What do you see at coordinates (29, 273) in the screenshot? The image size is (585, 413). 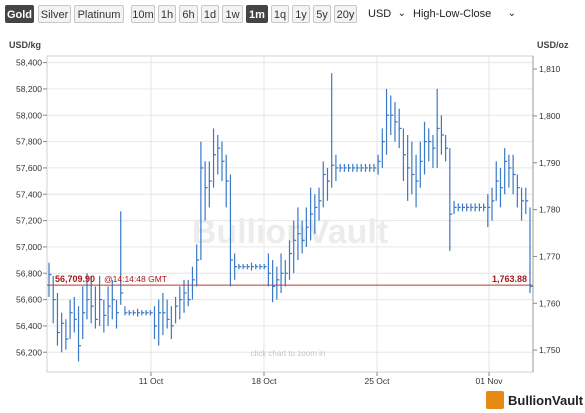 I see `left-tick-label: 56,800` at bounding box center [29, 273].